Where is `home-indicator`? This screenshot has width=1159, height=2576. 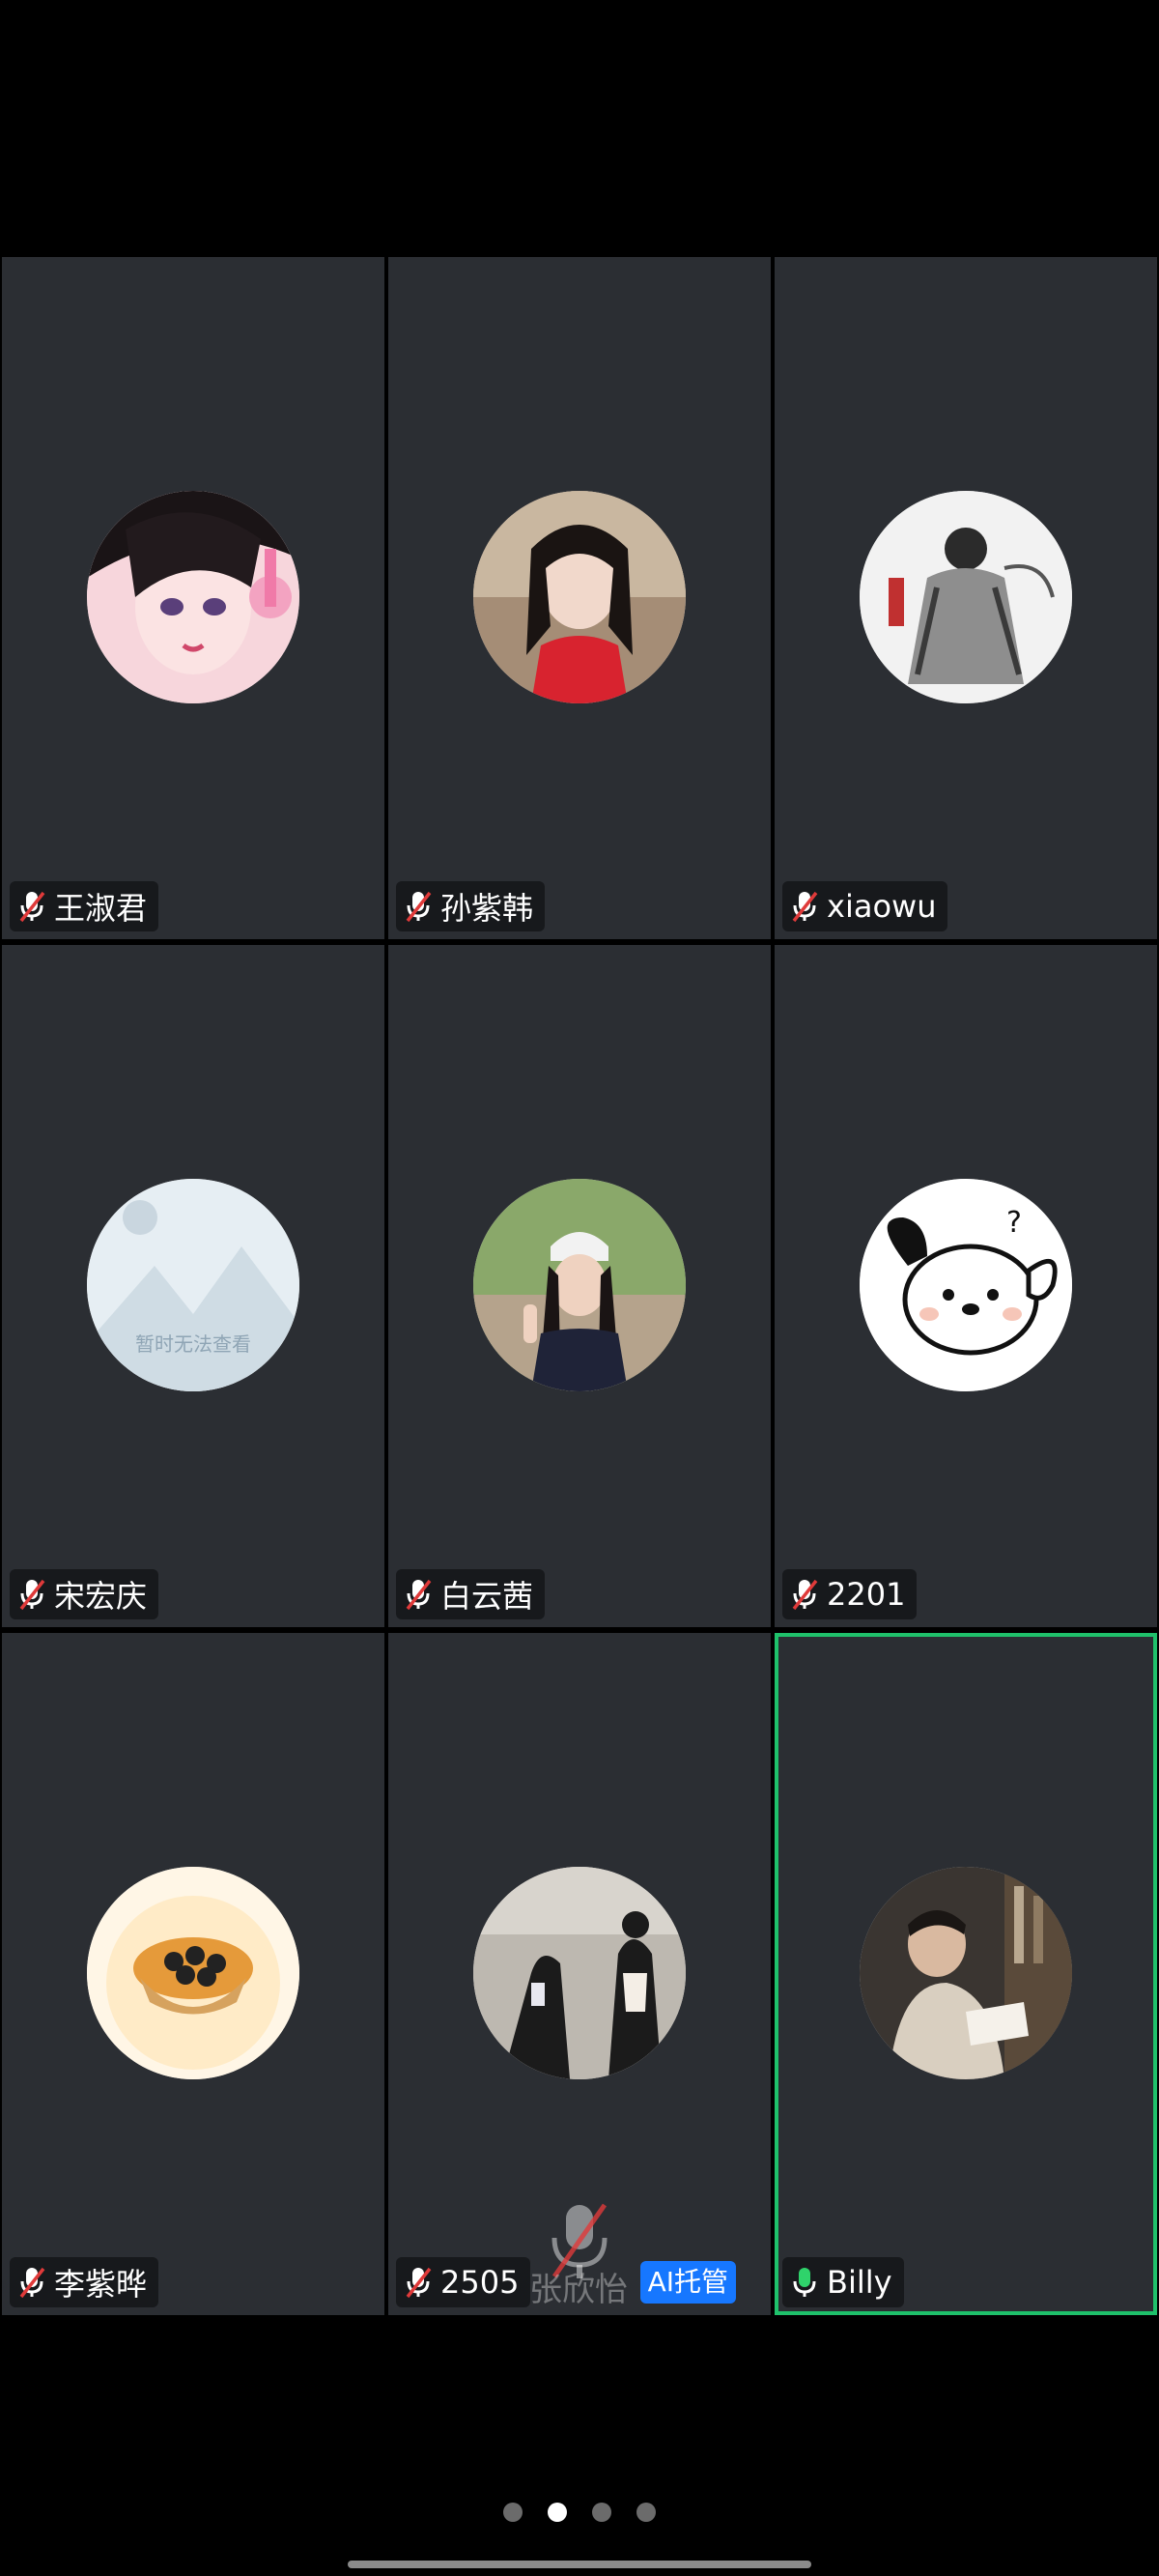 home-indicator is located at coordinates (579, 2565).